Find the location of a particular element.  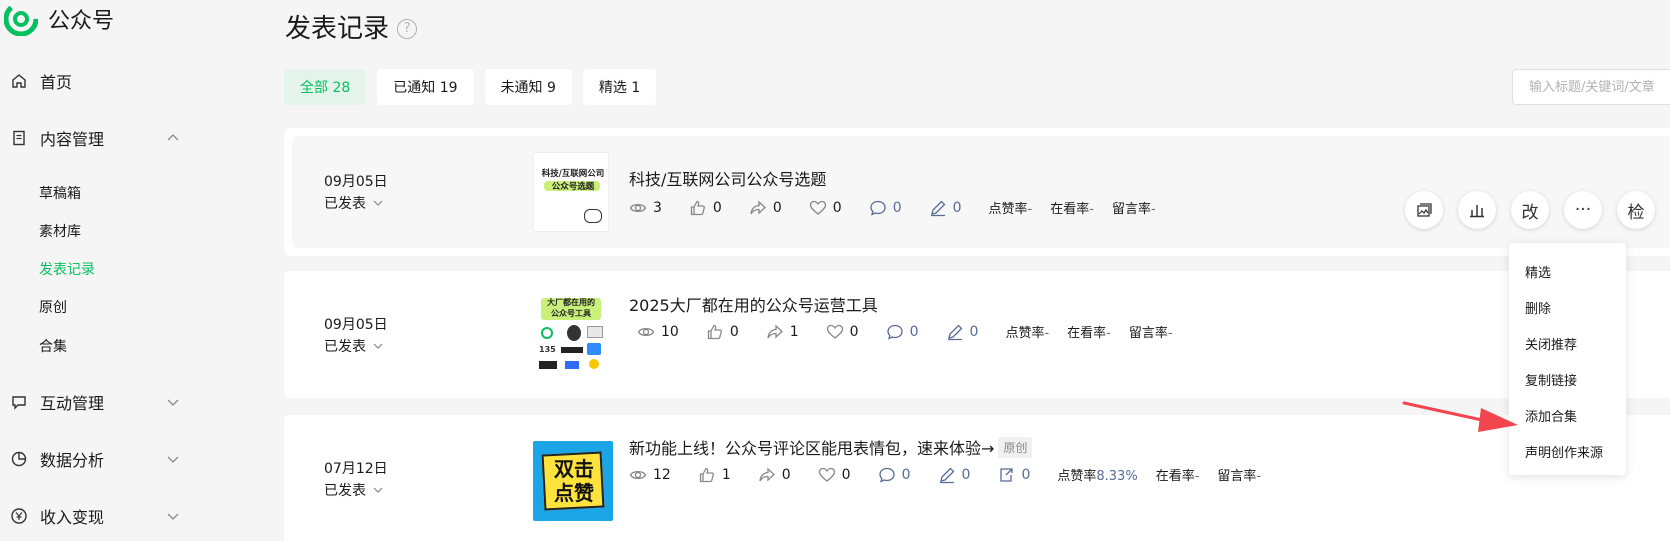

comment-rate-value: - is located at coordinates (1259, 476).